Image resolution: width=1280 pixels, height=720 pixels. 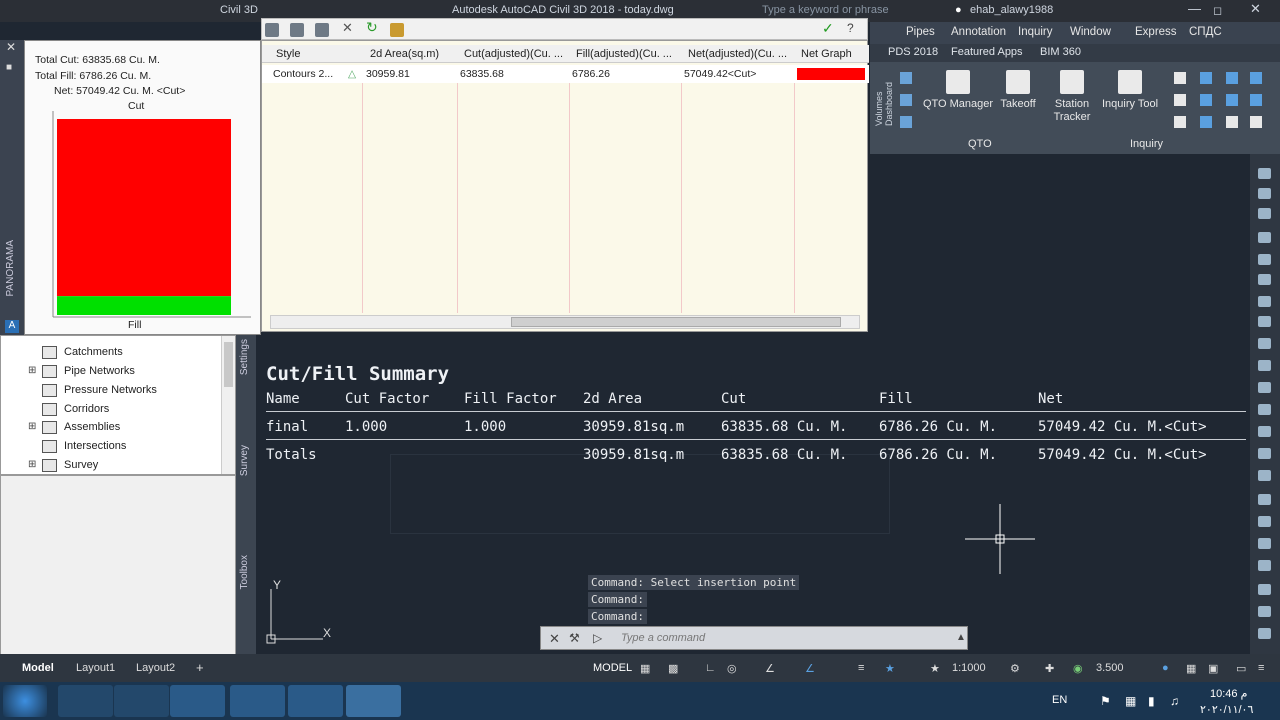 What do you see at coordinates (1241, 668) in the screenshot?
I see `fullscreen-icon: ▭` at bounding box center [1241, 668].